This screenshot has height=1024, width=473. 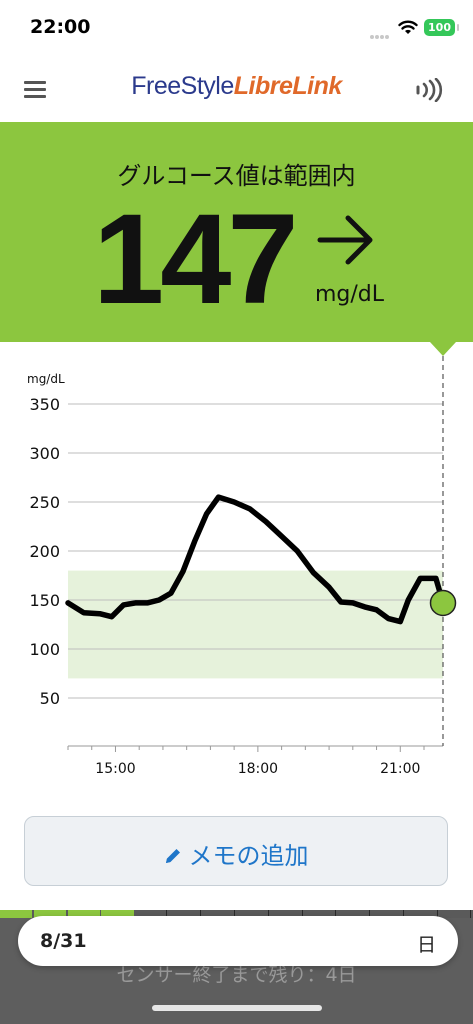 What do you see at coordinates (172, 856) in the screenshot?
I see `pencil-icon` at bounding box center [172, 856].